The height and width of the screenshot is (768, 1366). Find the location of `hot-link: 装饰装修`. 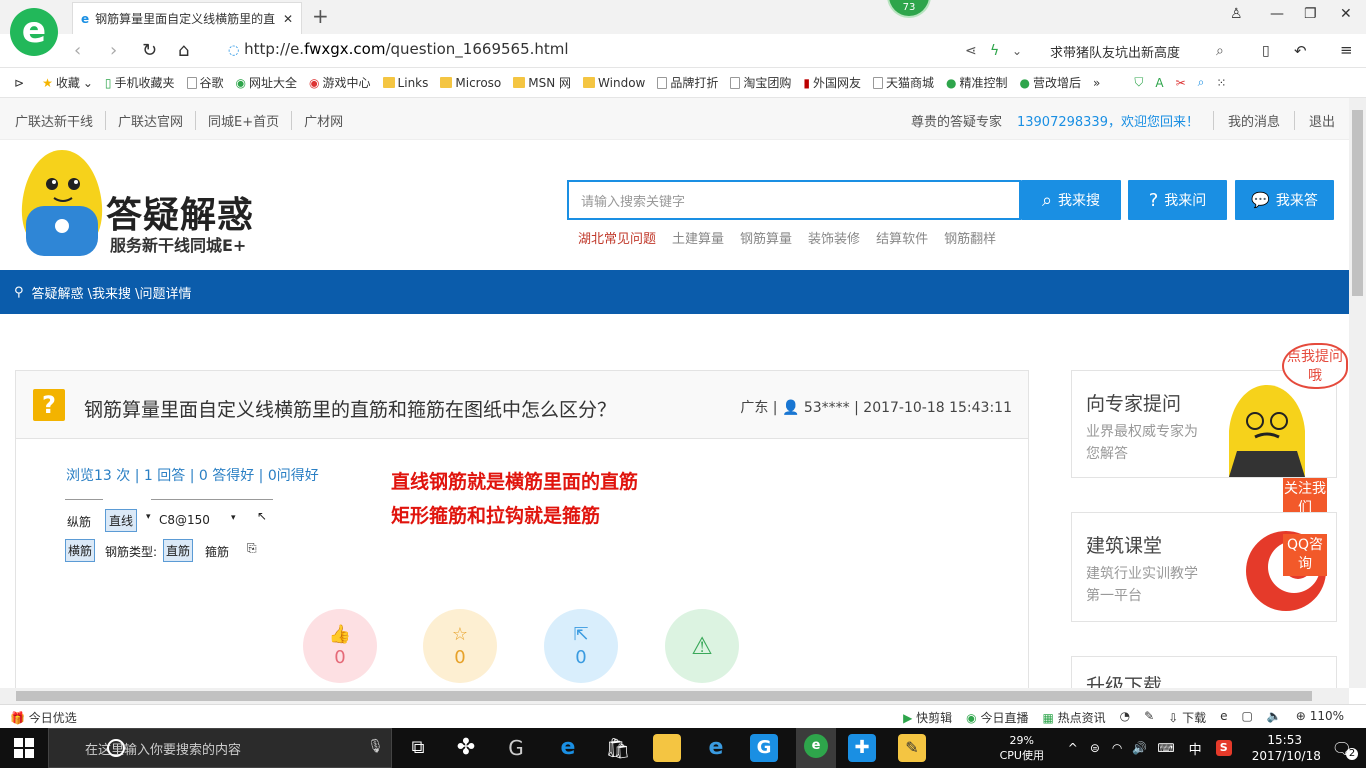

hot-link: 装饰装修 is located at coordinates (834, 237).